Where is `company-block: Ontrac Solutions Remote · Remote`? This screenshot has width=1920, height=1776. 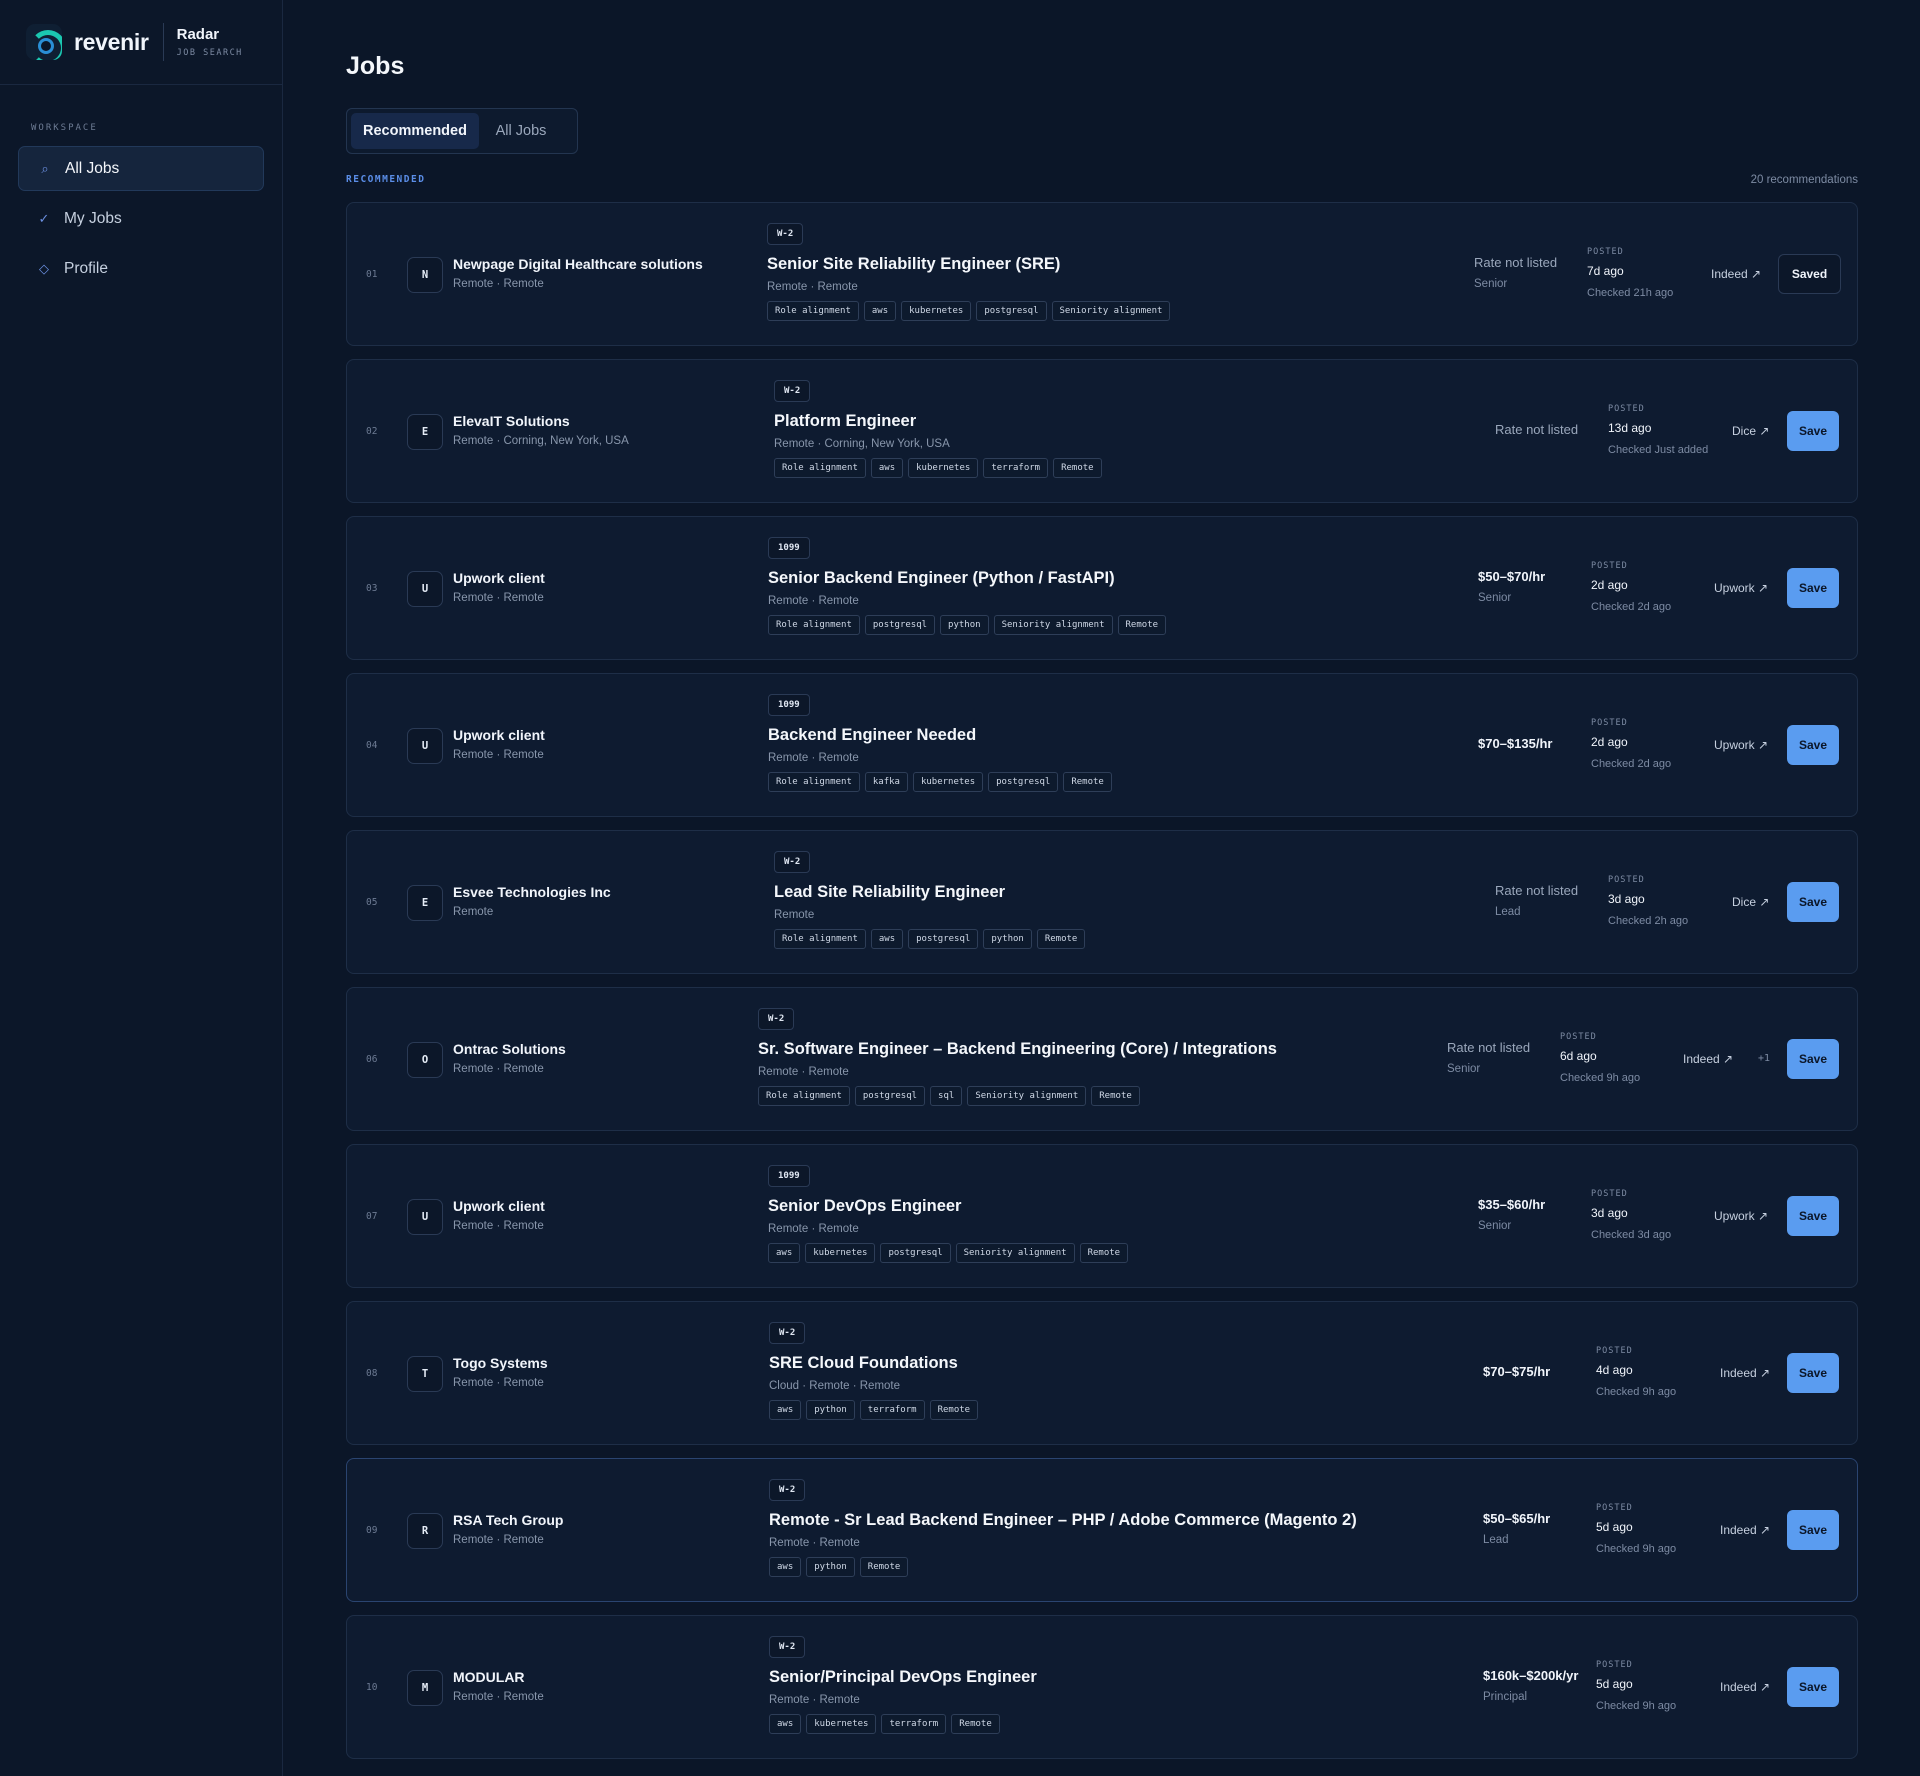
company-block: Ontrac Solutions Remote · Remote is located at coordinates (603, 1058).